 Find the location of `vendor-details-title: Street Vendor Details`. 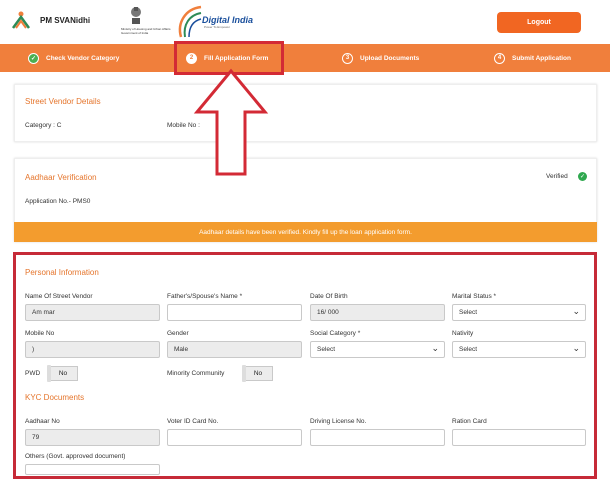

vendor-details-title: Street Vendor Details is located at coordinates (63, 101).